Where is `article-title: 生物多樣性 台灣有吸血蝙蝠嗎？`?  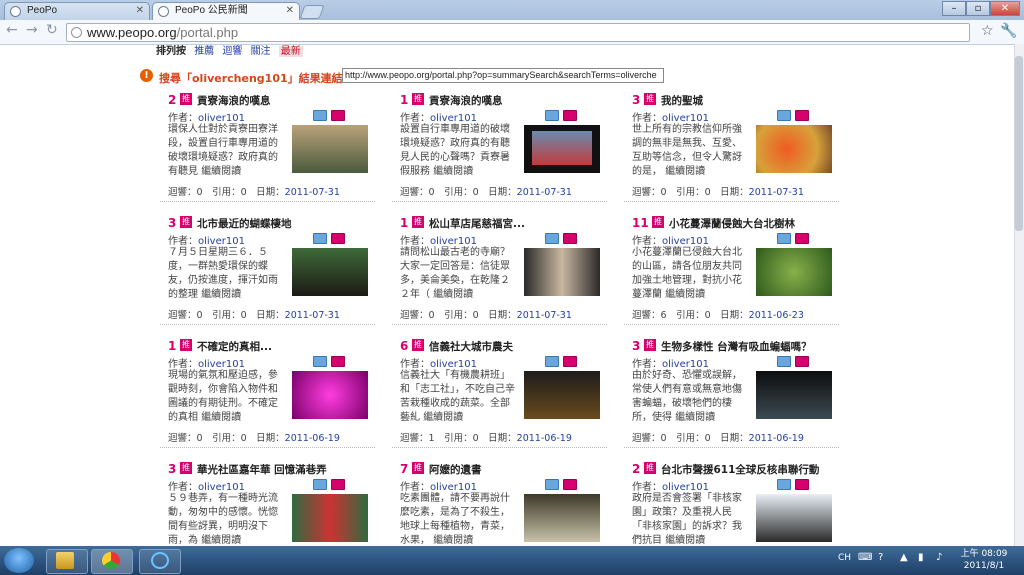 article-title: 生物多樣性 台灣有吸血蝙蝠嗎？ is located at coordinates (736, 346).